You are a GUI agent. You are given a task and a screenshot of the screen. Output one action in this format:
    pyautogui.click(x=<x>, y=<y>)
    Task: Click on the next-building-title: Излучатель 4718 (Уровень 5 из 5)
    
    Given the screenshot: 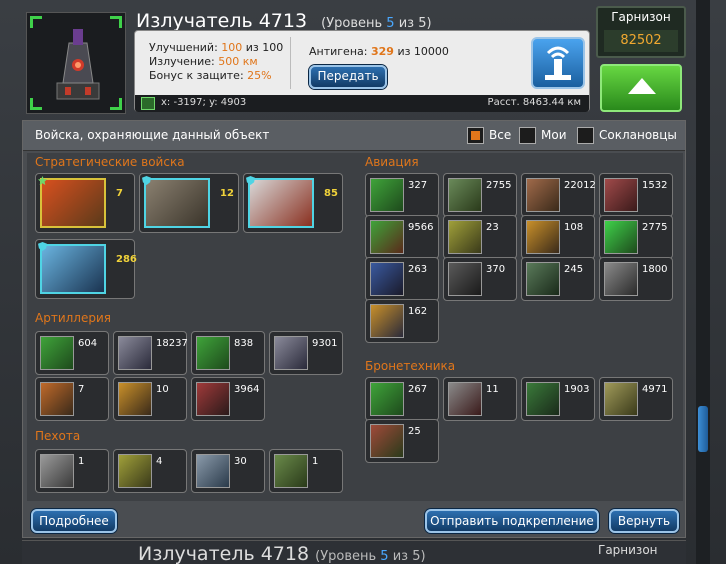 What is the action you would take?
    pyautogui.click(x=282, y=553)
    